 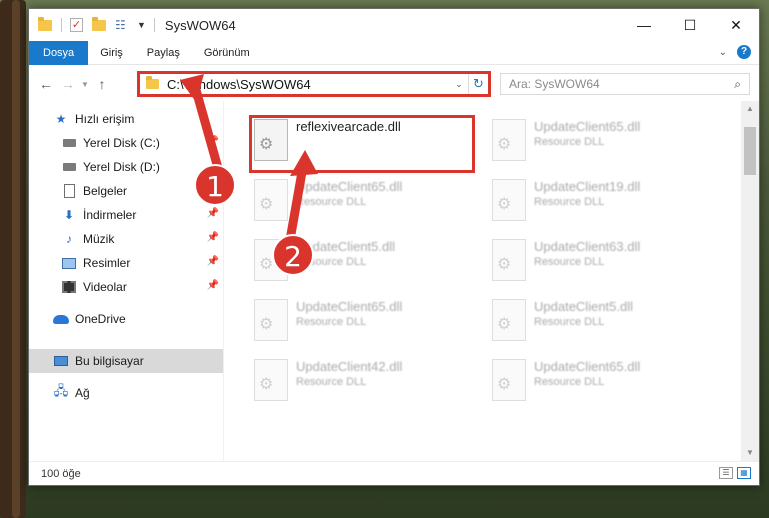 I want to click on file-item: UpdateClient19.dll Resource DLL, so click(x=600, y=203).